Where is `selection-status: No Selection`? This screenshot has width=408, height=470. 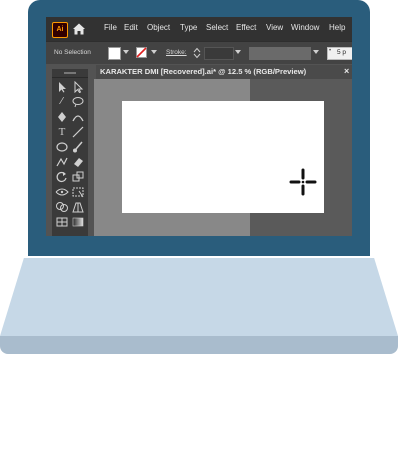
selection-status: No Selection is located at coordinates (72, 52).